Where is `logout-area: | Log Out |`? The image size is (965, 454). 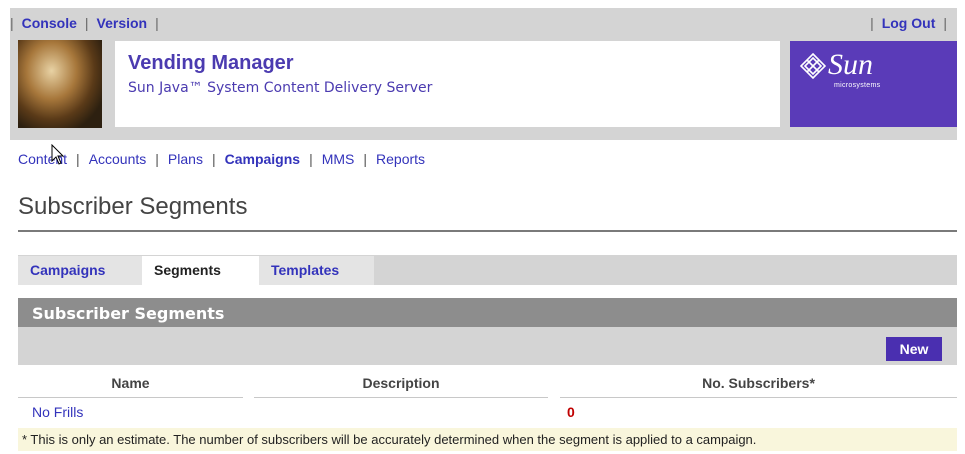 logout-area: | Log Out | is located at coordinates (908, 23).